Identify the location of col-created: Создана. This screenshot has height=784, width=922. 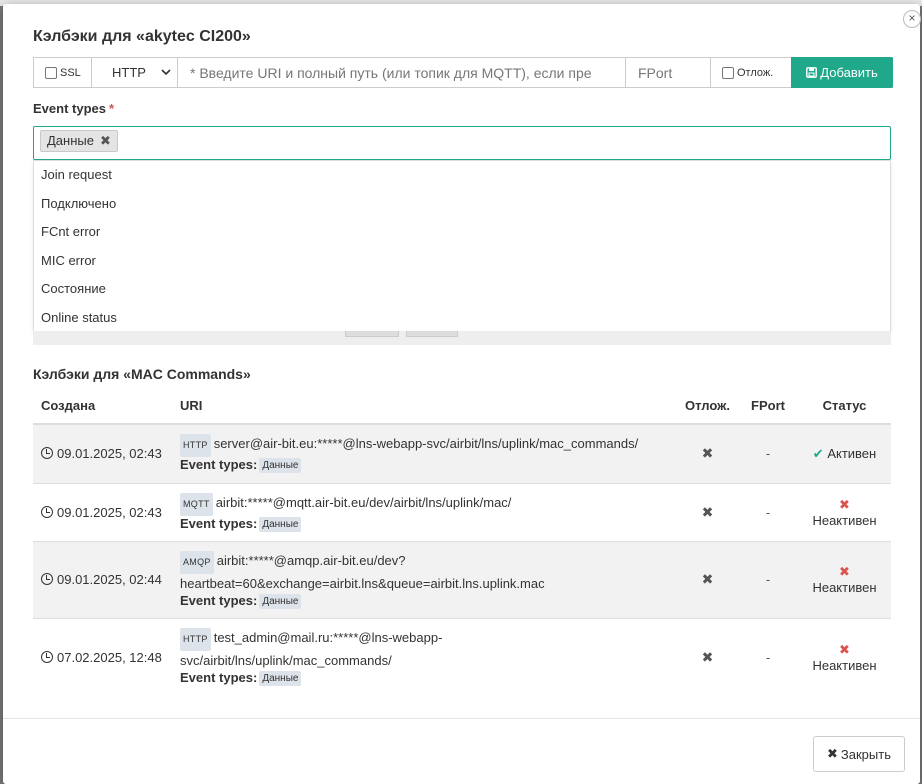
(102, 406).